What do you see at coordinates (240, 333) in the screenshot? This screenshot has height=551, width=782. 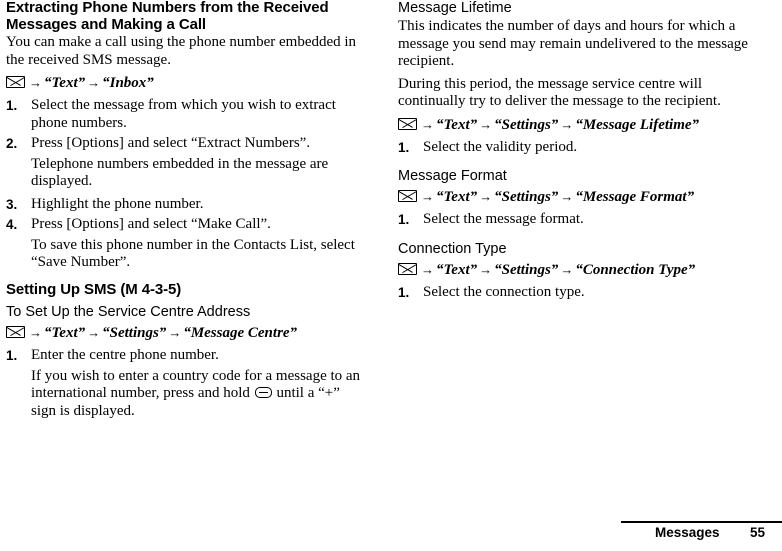 I see `nav-item: “Message Centre”` at bounding box center [240, 333].